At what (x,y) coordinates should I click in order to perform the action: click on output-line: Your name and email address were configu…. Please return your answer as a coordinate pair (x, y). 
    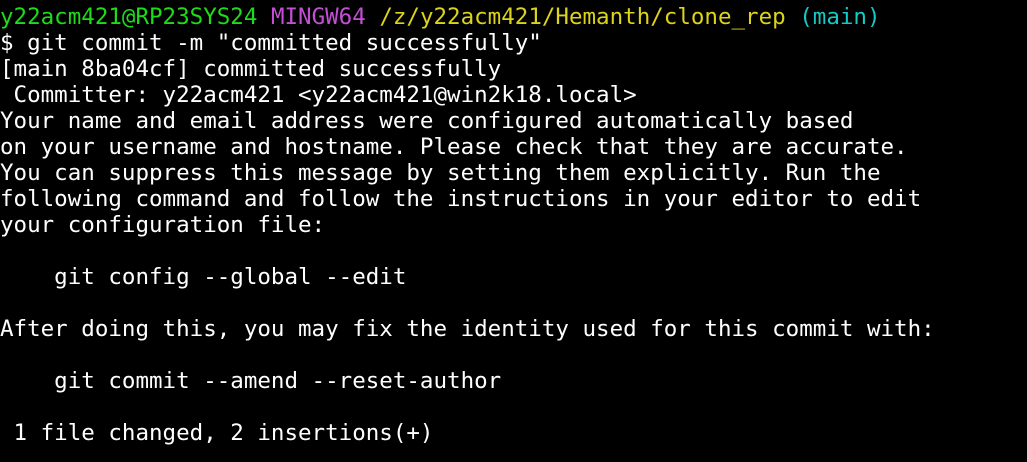
    Looking at the image, I should click on (427, 121).